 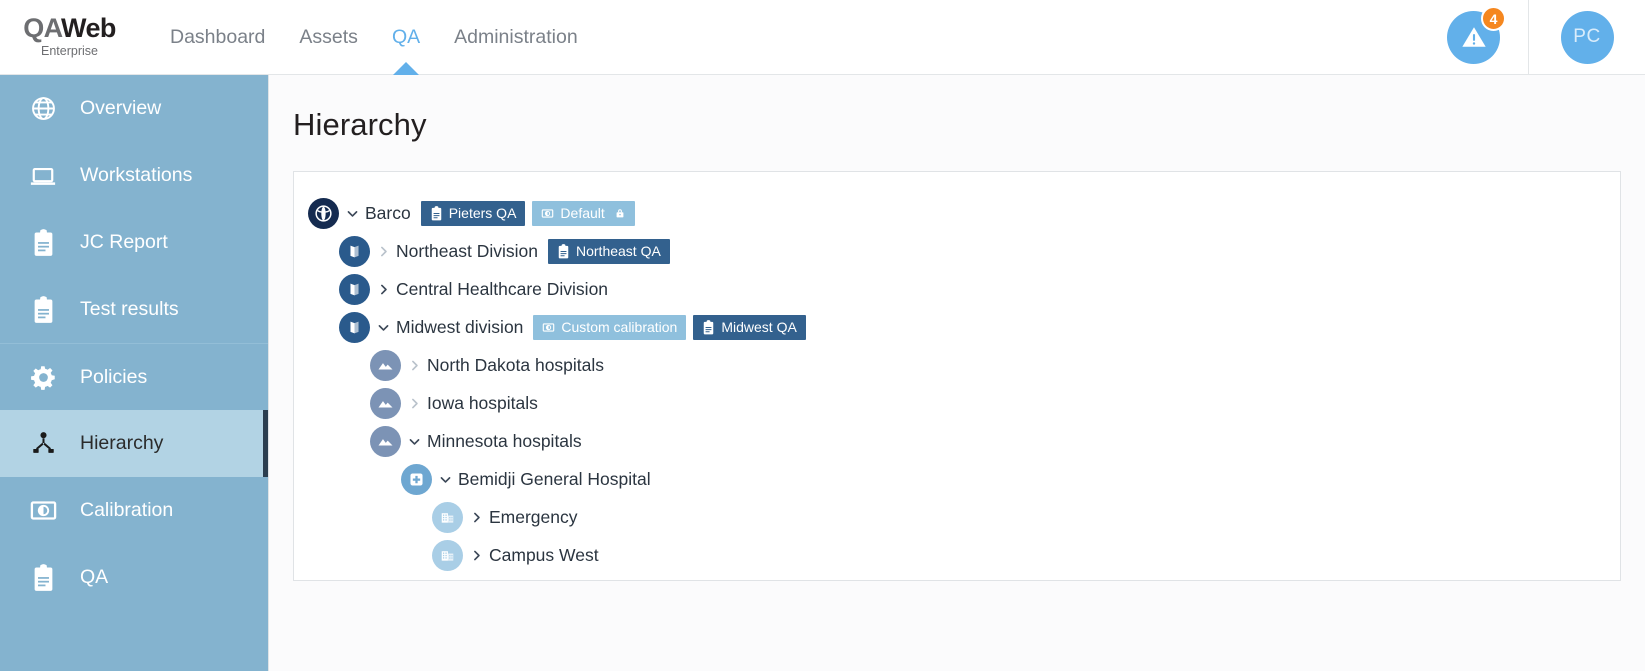 What do you see at coordinates (69, 50) in the screenshot?
I see `logo-subtitle: Enterprise` at bounding box center [69, 50].